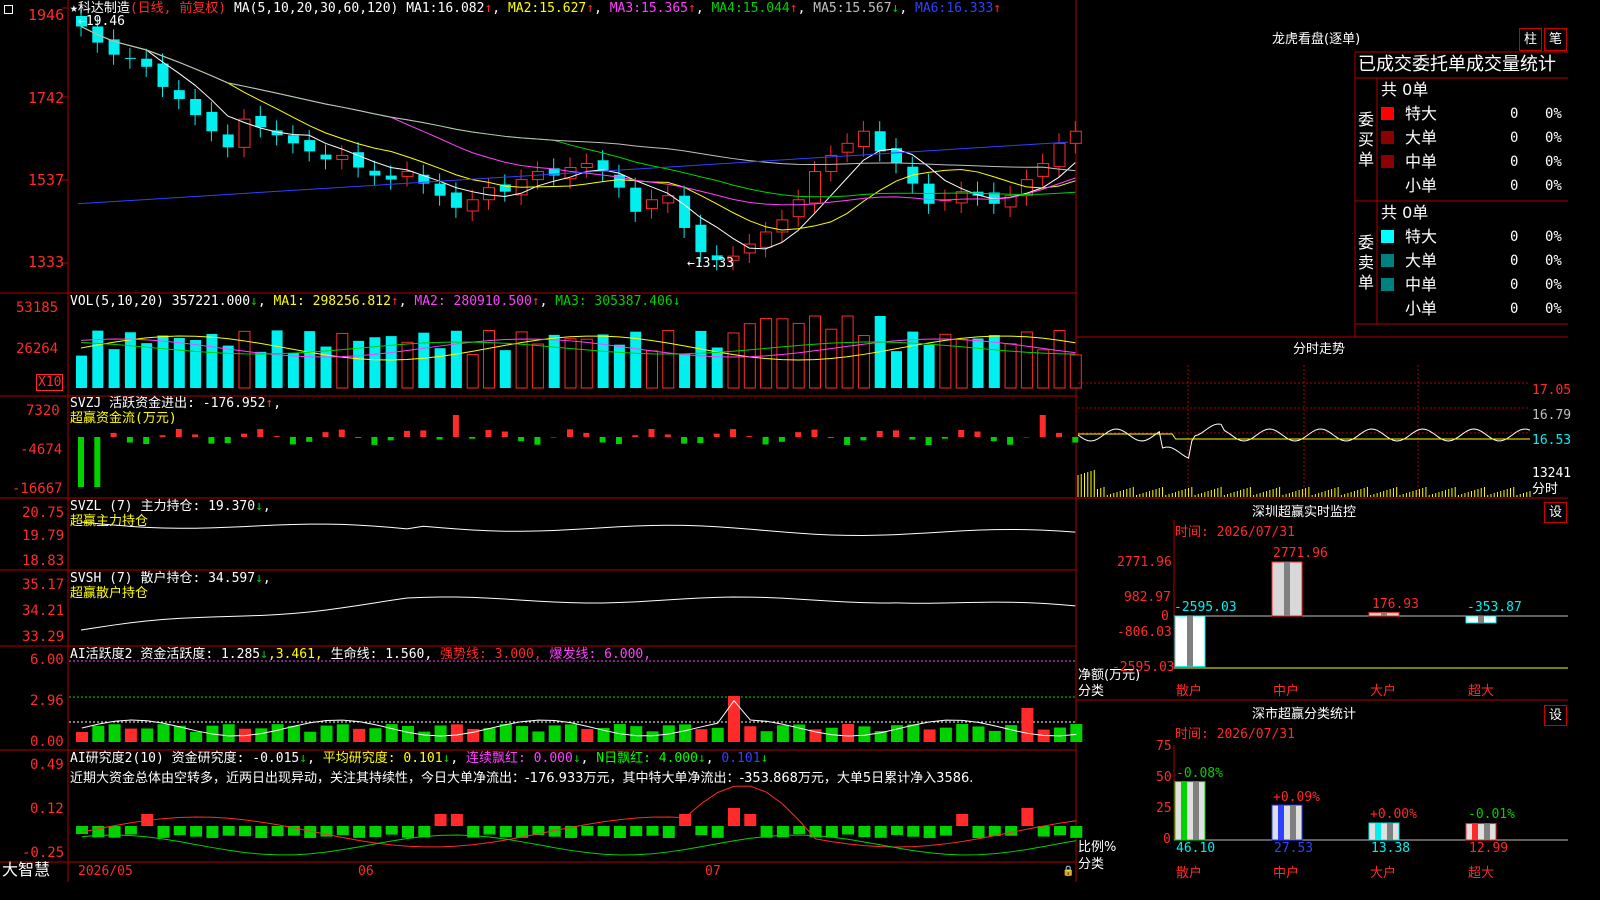 Image resolution: width=1600 pixels, height=900 pixels. Describe the element at coordinates (523, 8) in the screenshot. I see `ma2-name: MA2:` at that location.